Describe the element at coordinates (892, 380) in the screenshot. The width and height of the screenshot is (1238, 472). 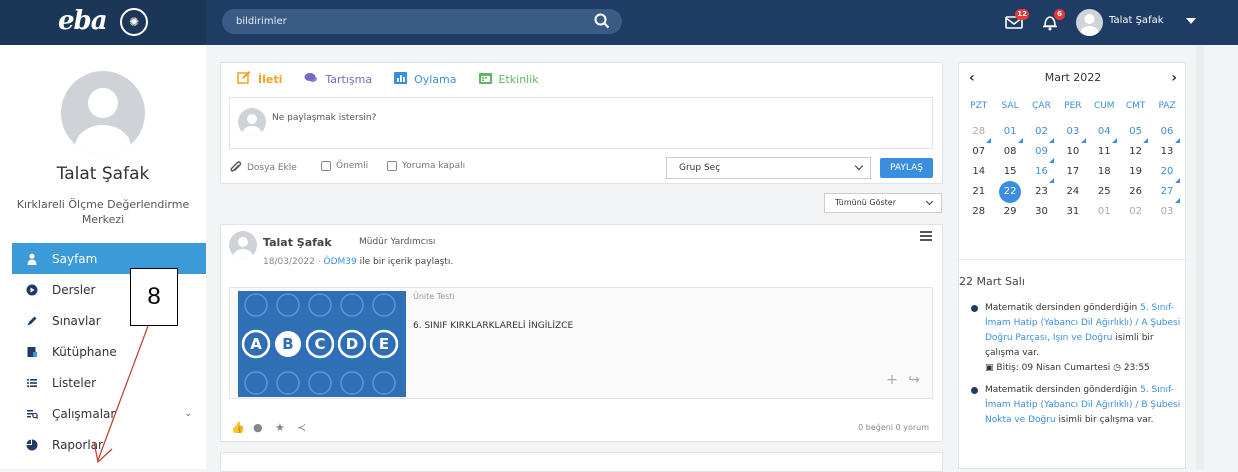
I see `add-icon: +` at that location.